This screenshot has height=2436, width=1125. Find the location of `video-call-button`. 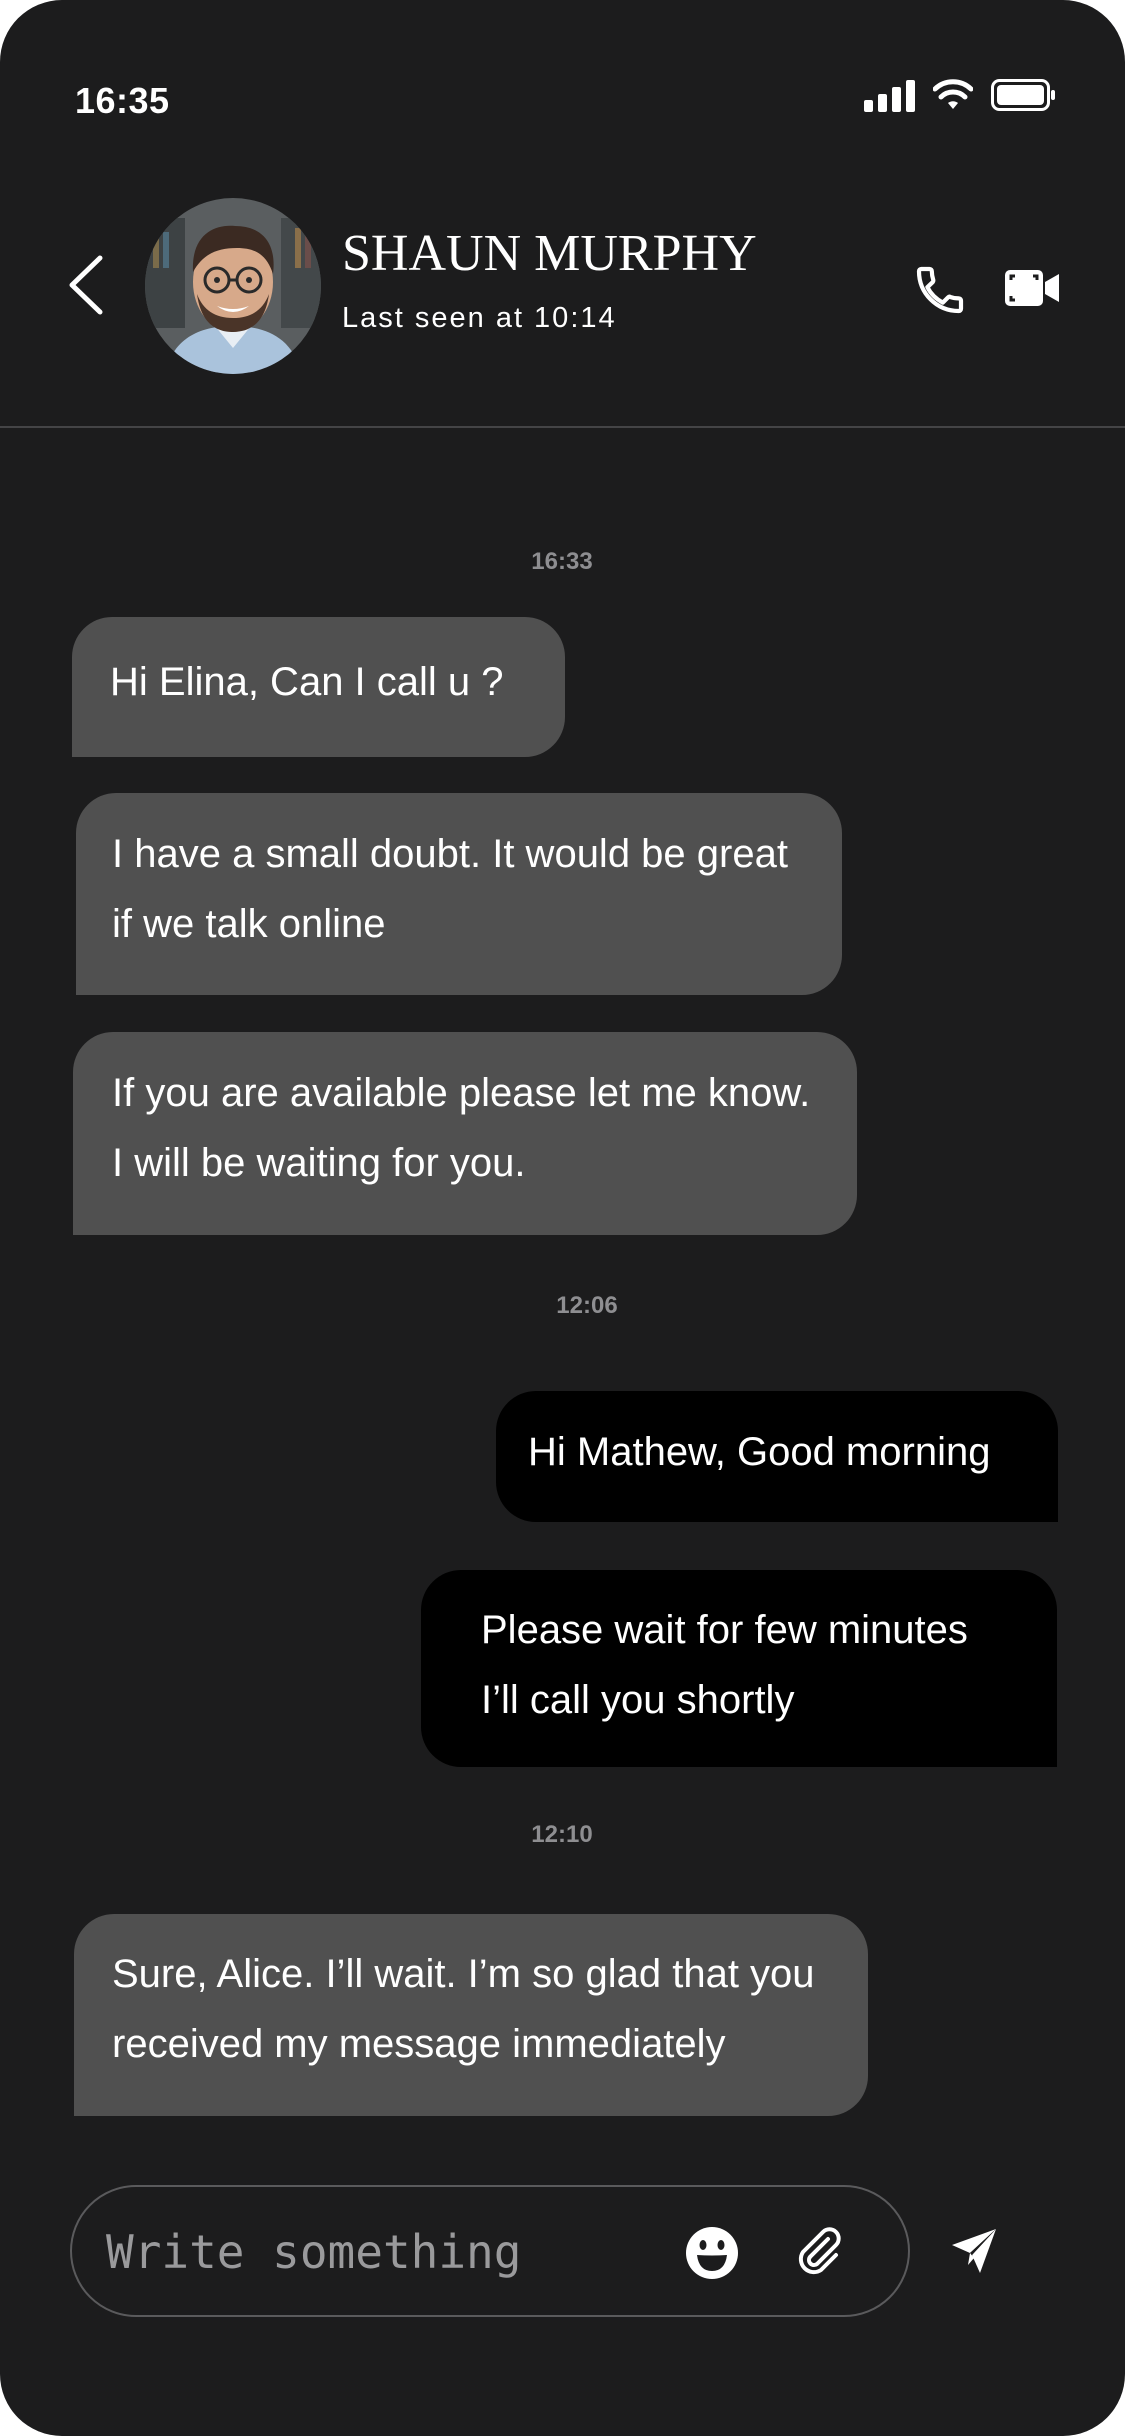

video-call-button is located at coordinates (1032, 288).